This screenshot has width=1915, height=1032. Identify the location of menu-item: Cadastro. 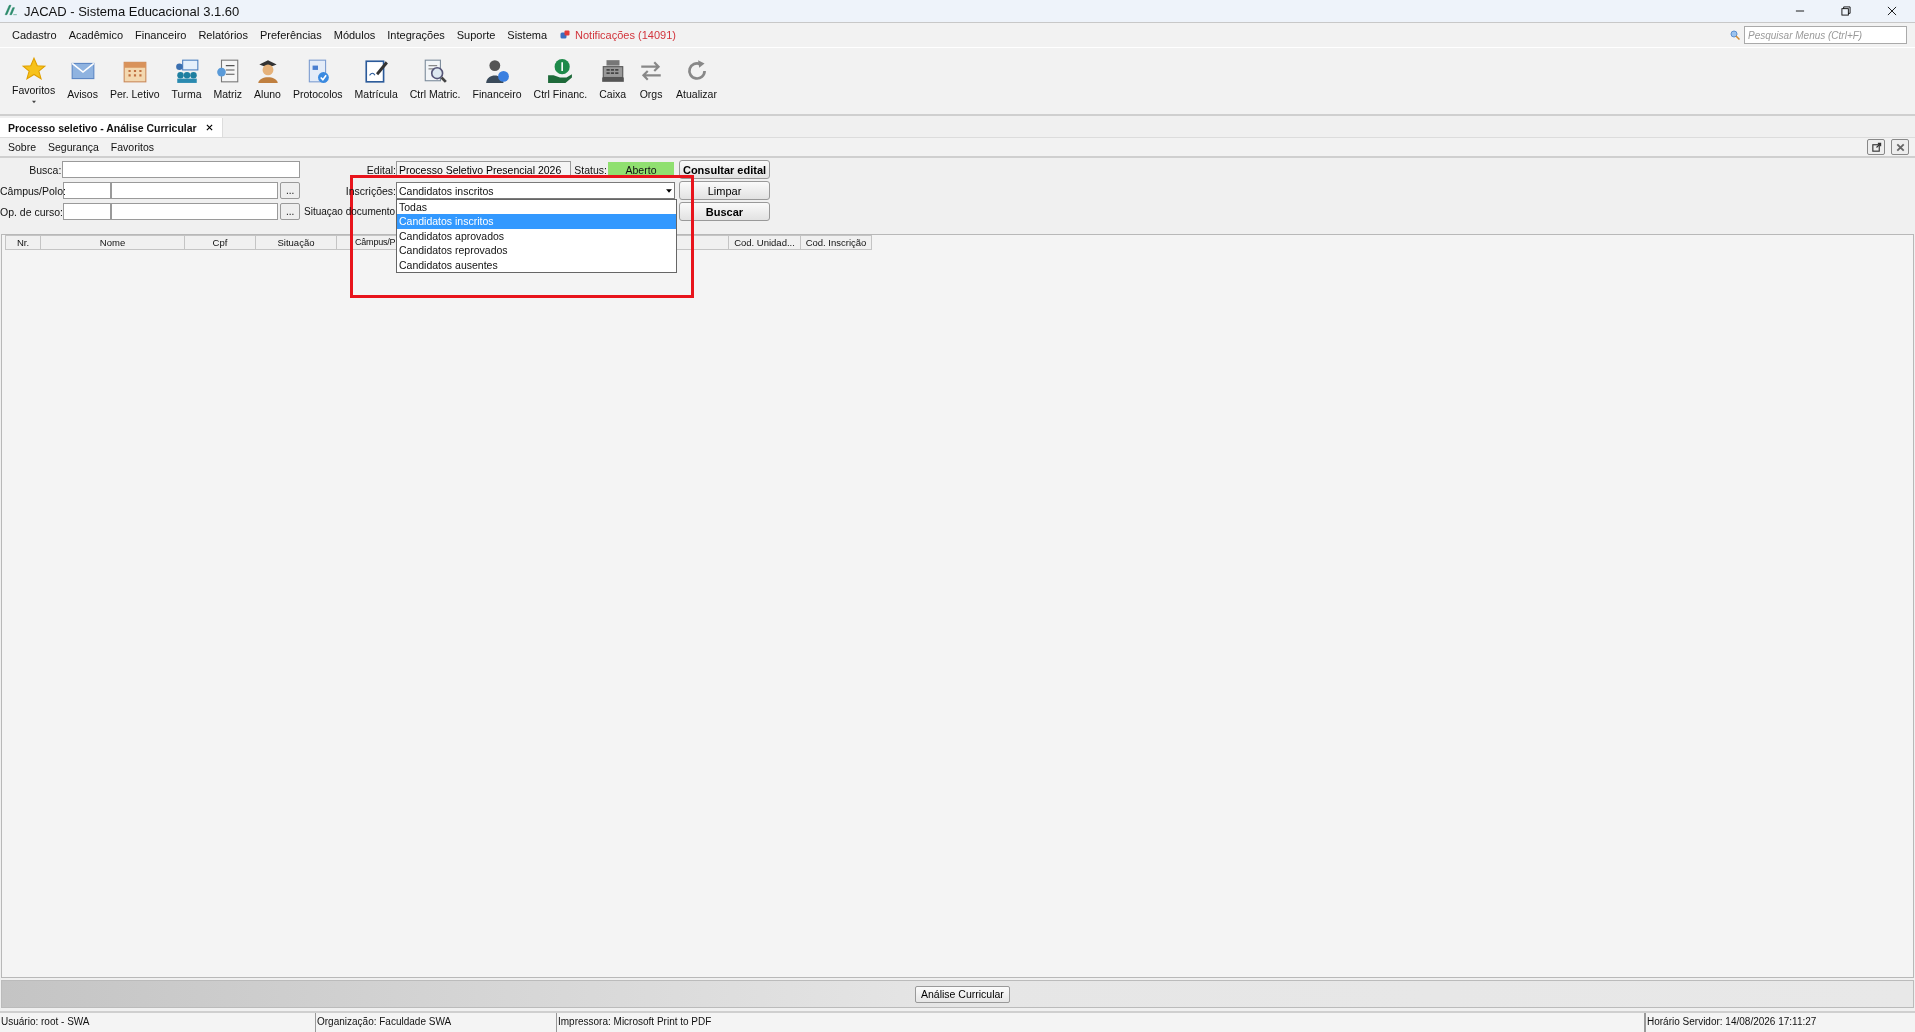
(34, 35).